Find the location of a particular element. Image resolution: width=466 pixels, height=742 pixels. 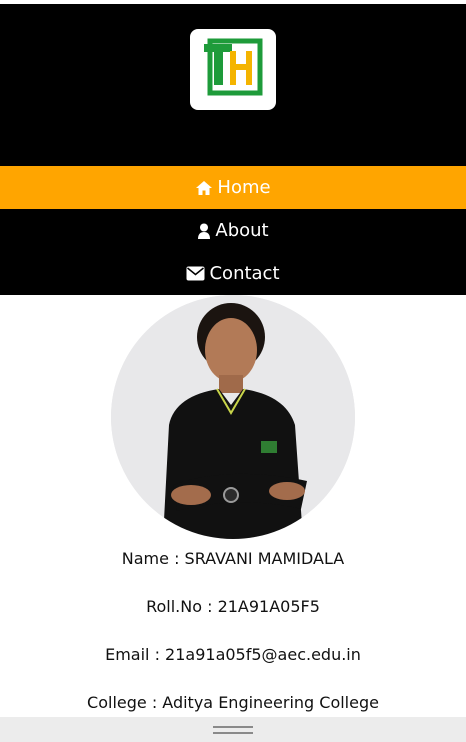

brand-logo is located at coordinates (233, 69).